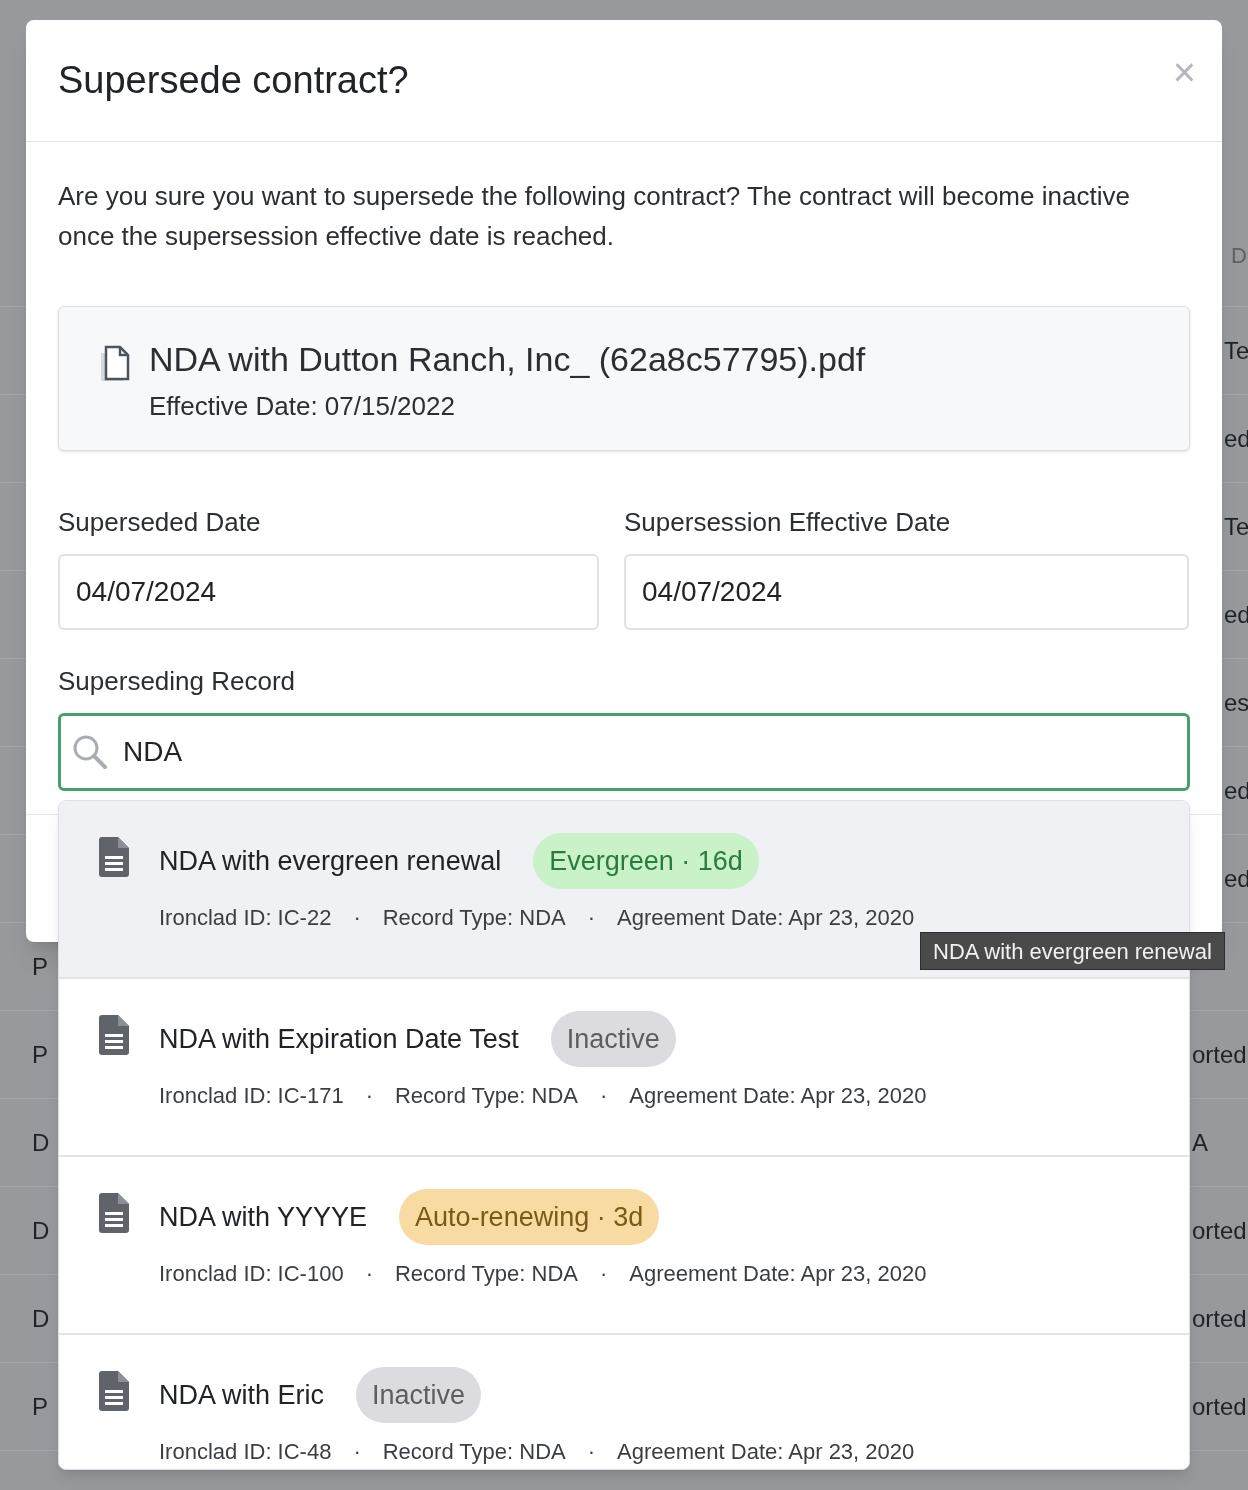 This screenshot has width=1248, height=1490. What do you see at coordinates (646, 861) in the screenshot?
I see `status-badge: Evergreen · 16d` at bounding box center [646, 861].